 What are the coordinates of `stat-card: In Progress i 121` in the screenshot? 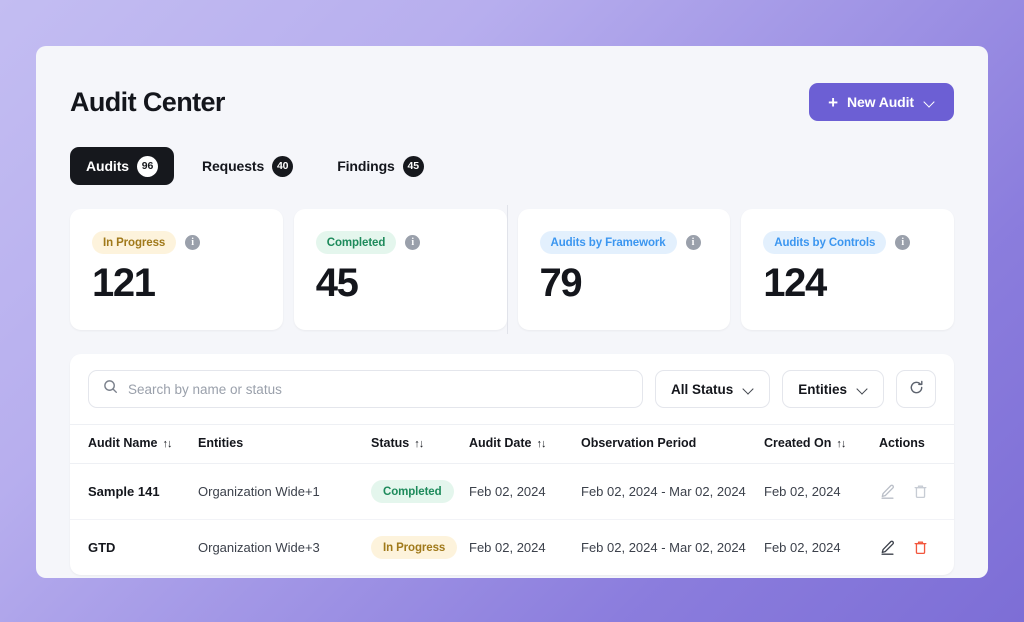 It's located at (176, 269).